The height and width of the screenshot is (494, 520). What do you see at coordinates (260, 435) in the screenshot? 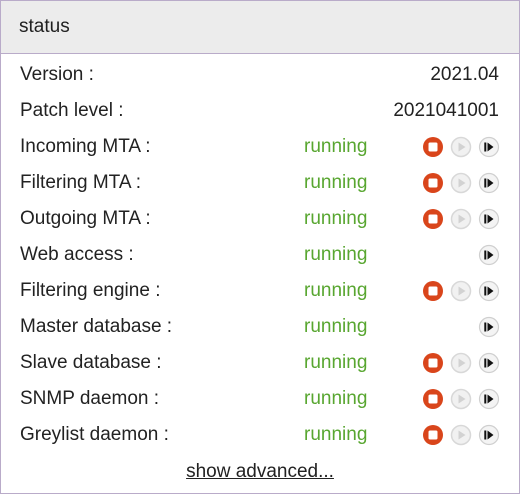
I see `service-row: Greylist daemon : running` at bounding box center [260, 435].